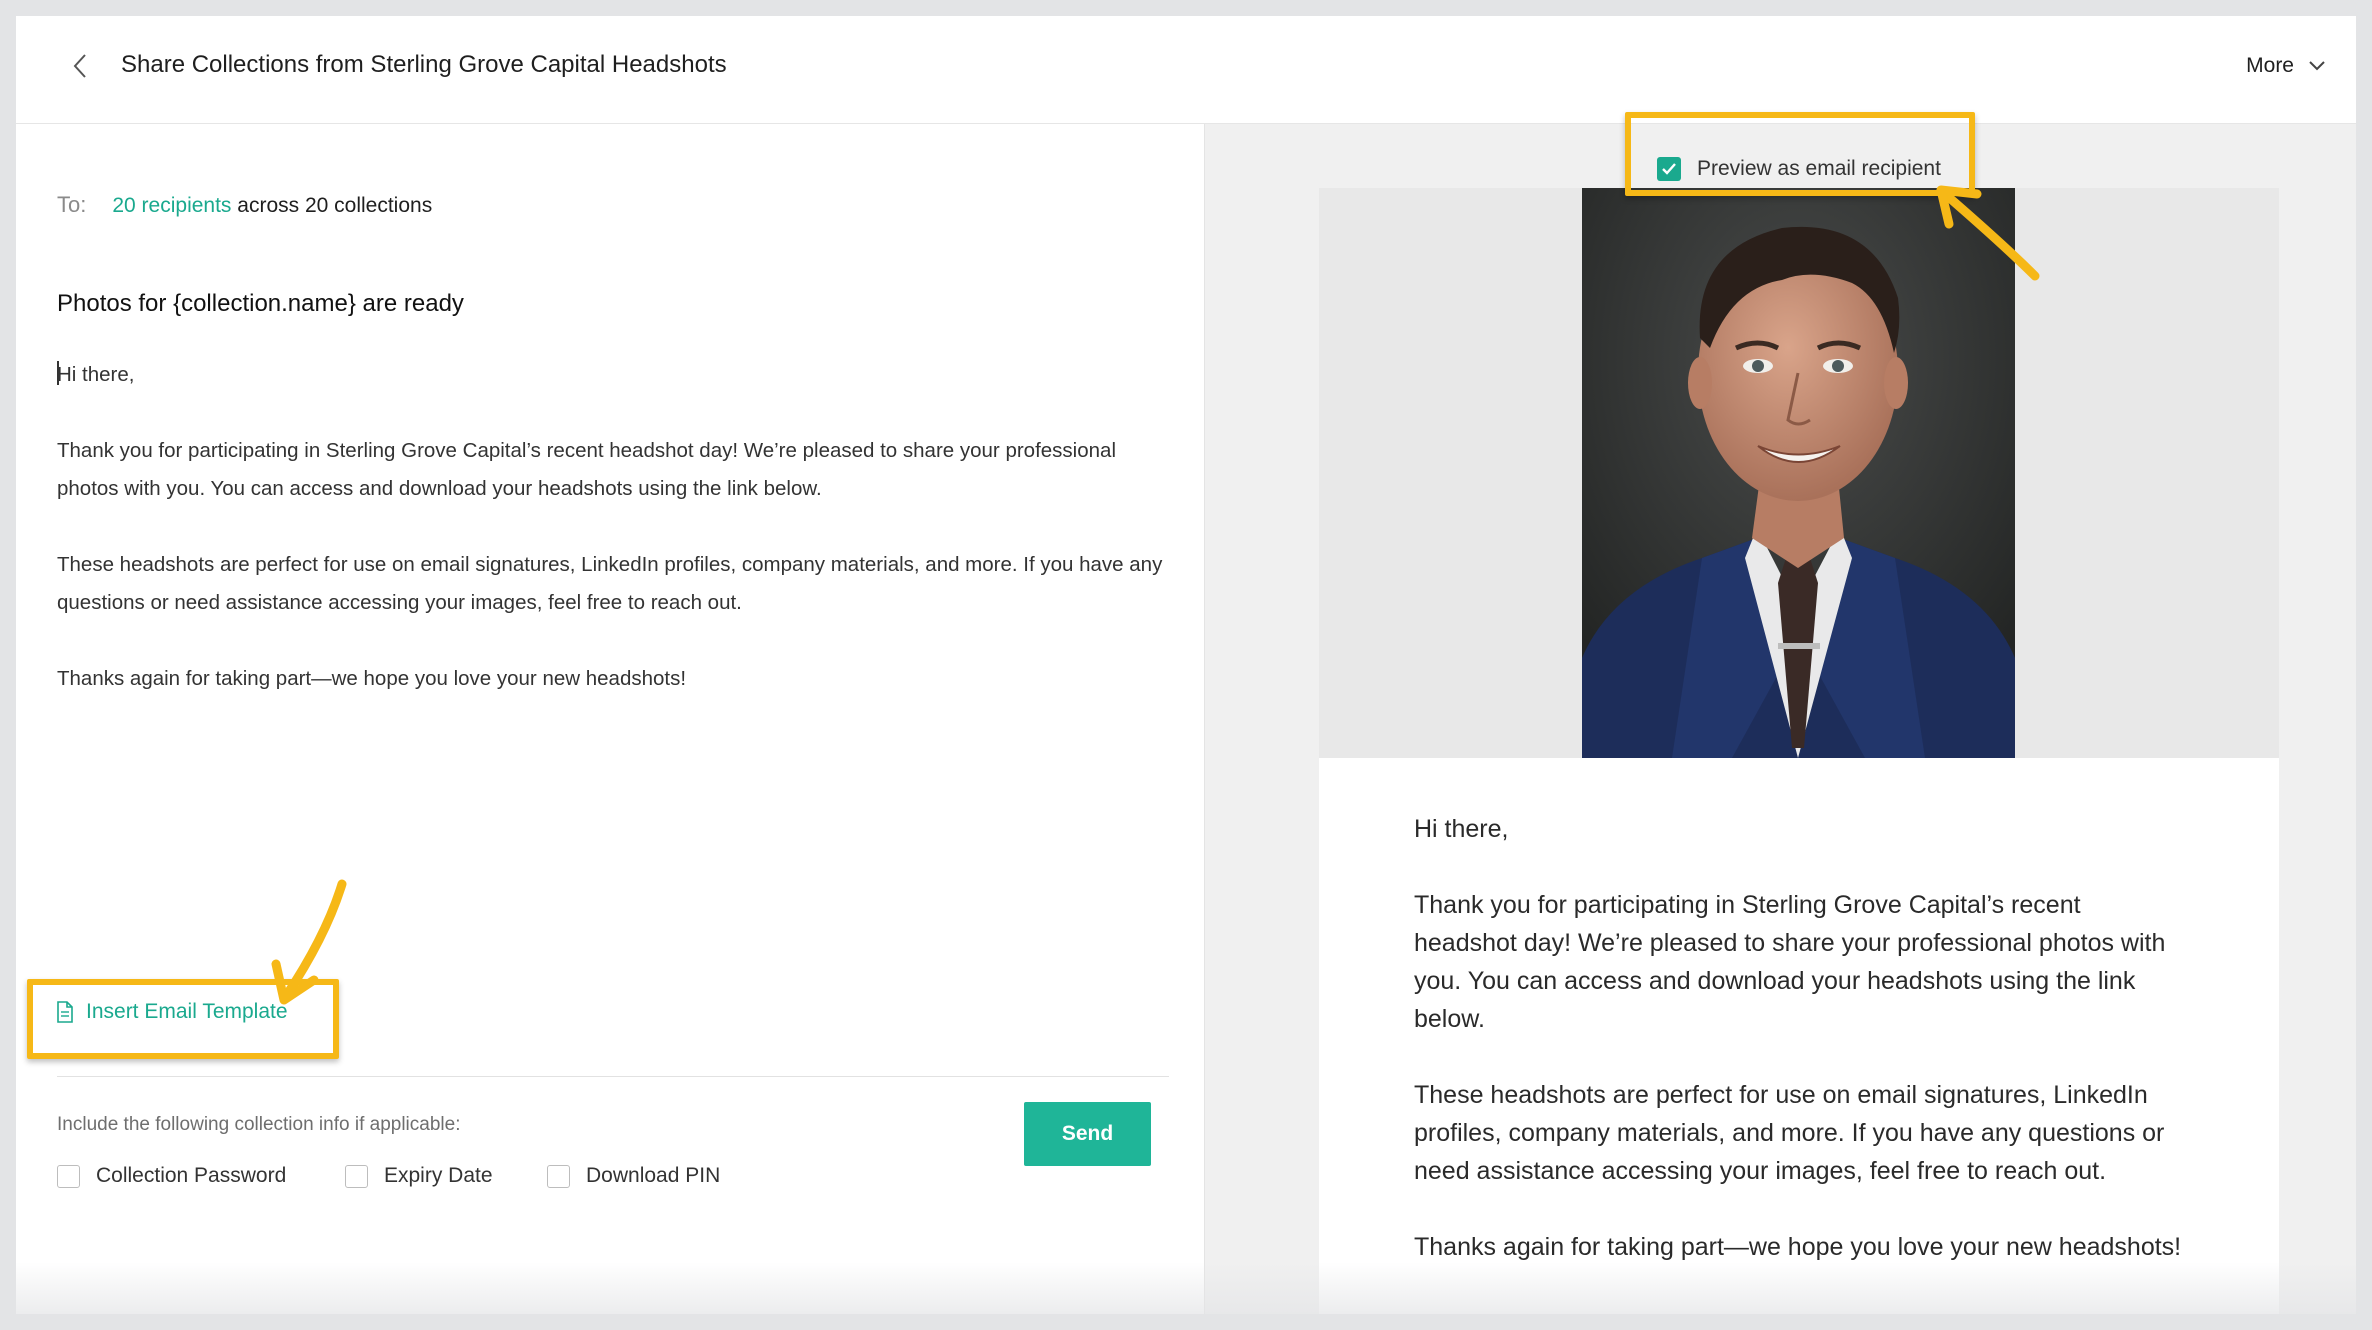 This screenshot has width=2372, height=1330. I want to click on divider, so click(613, 1076).